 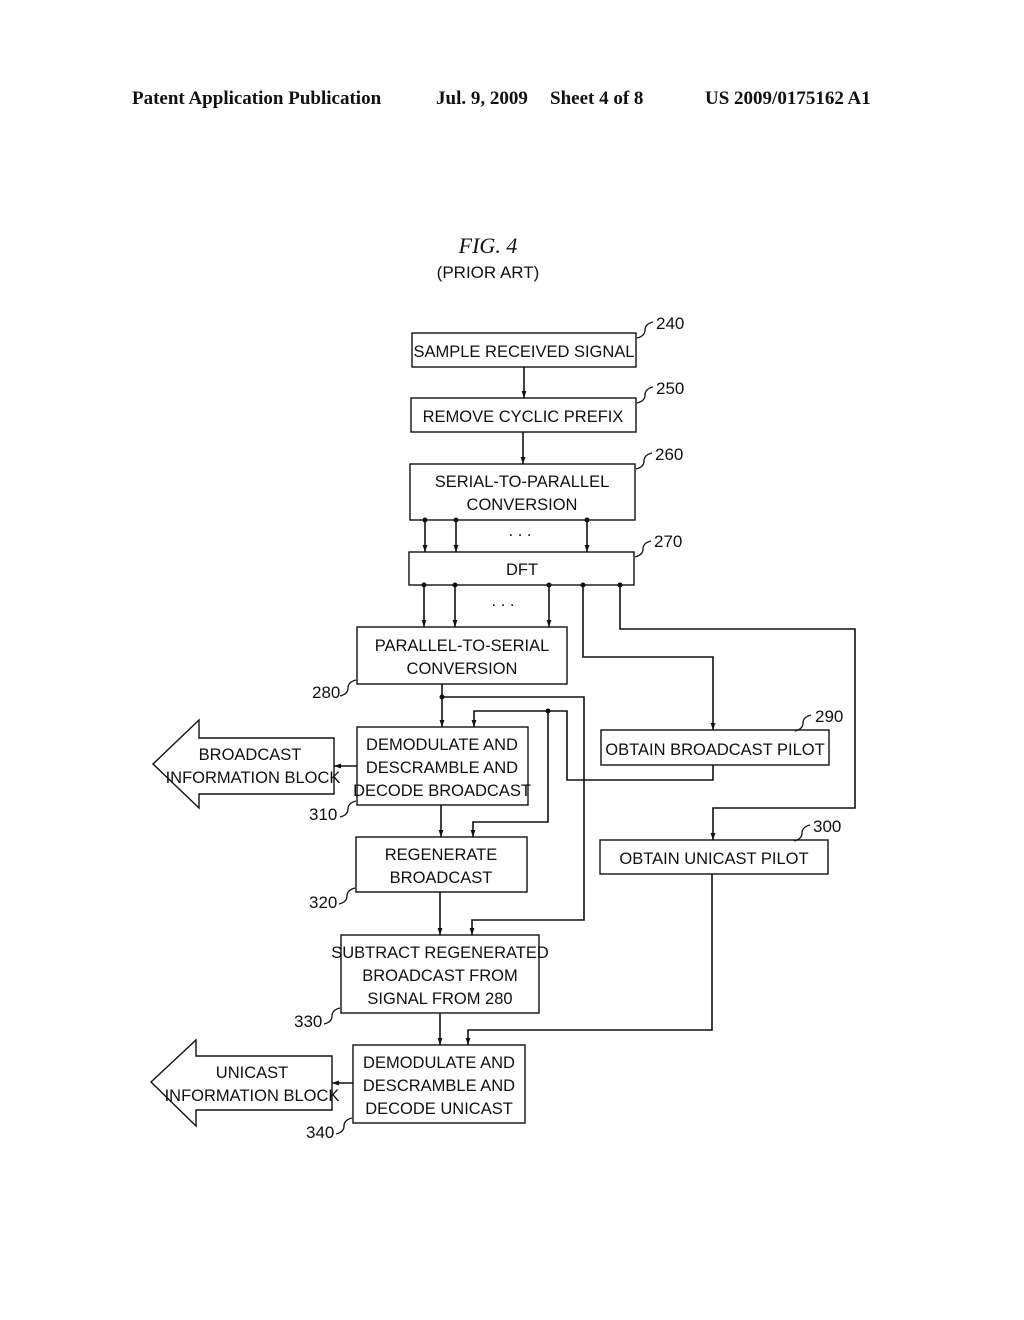 What do you see at coordinates (827, 826) in the screenshot?
I see `ref-300-label: 300` at bounding box center [827, 826].